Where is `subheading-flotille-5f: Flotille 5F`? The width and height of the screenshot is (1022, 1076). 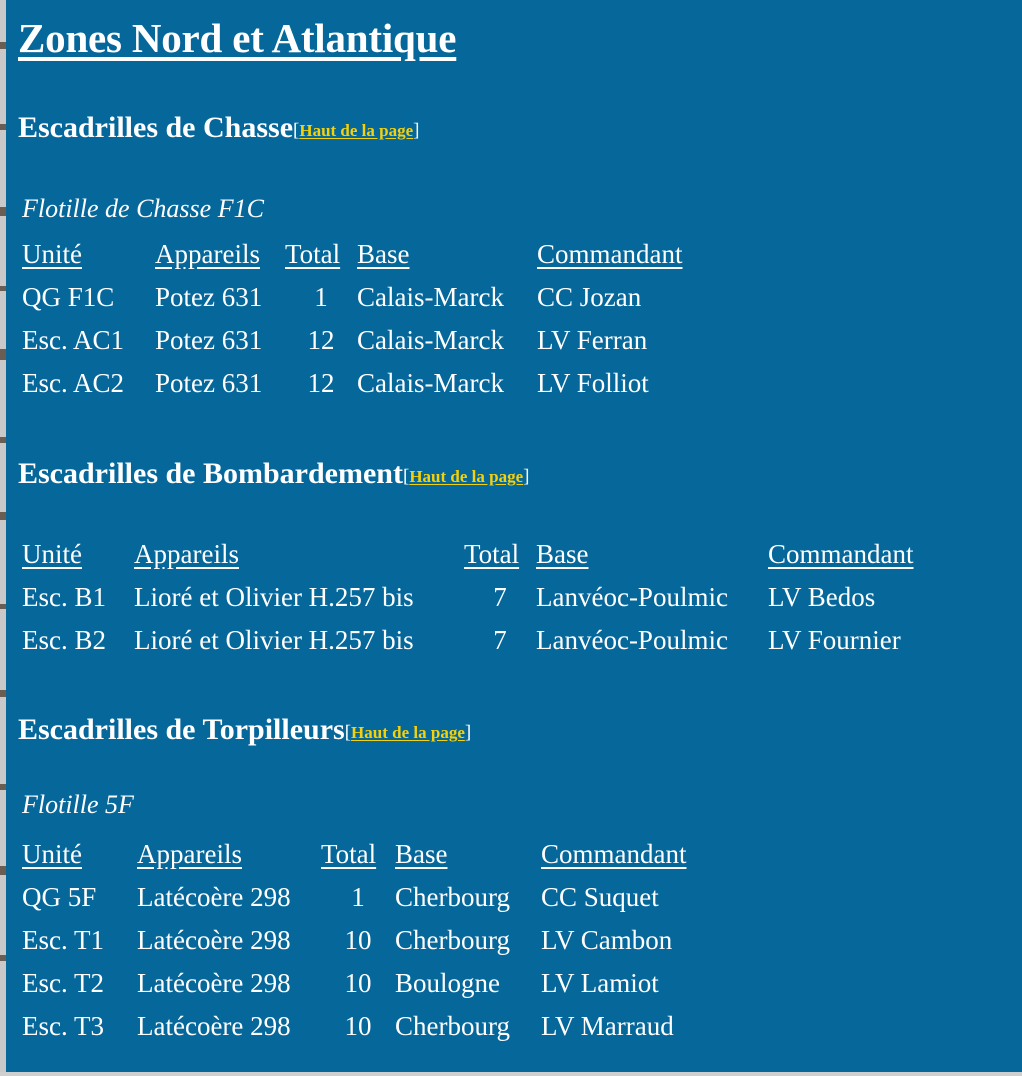
subheading-flotille-5f: Flotille 5F is located at coordinates (78, 804).